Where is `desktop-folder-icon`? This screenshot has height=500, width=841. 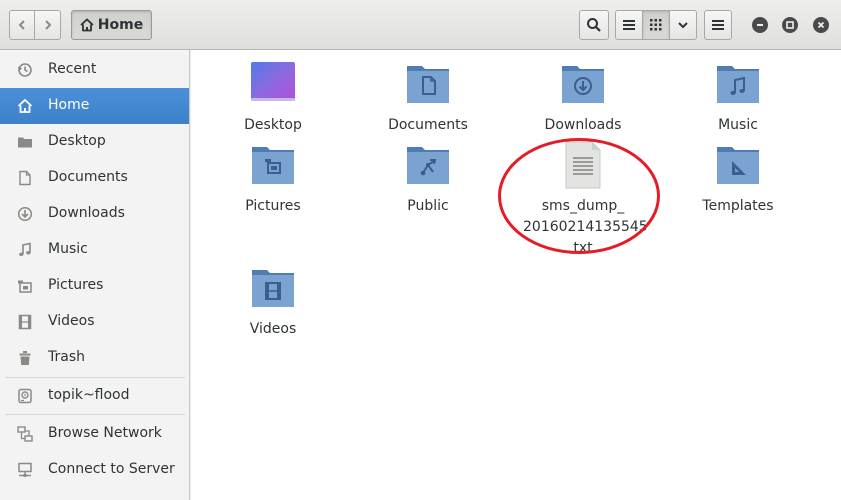 desktop-folder-icon is located at coordinates (273, 84).